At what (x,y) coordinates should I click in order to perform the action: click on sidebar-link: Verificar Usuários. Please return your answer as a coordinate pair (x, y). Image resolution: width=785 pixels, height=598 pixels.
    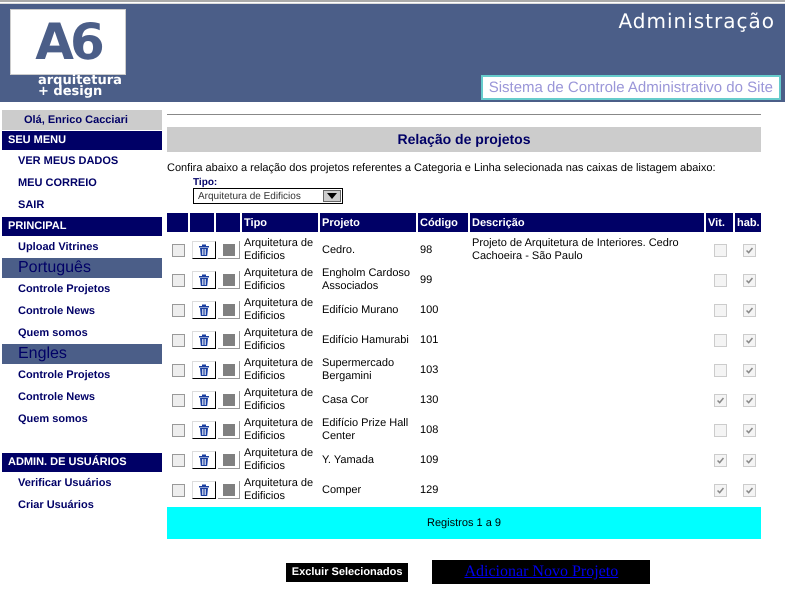
    Looking at the image, I should click on (82, 483).